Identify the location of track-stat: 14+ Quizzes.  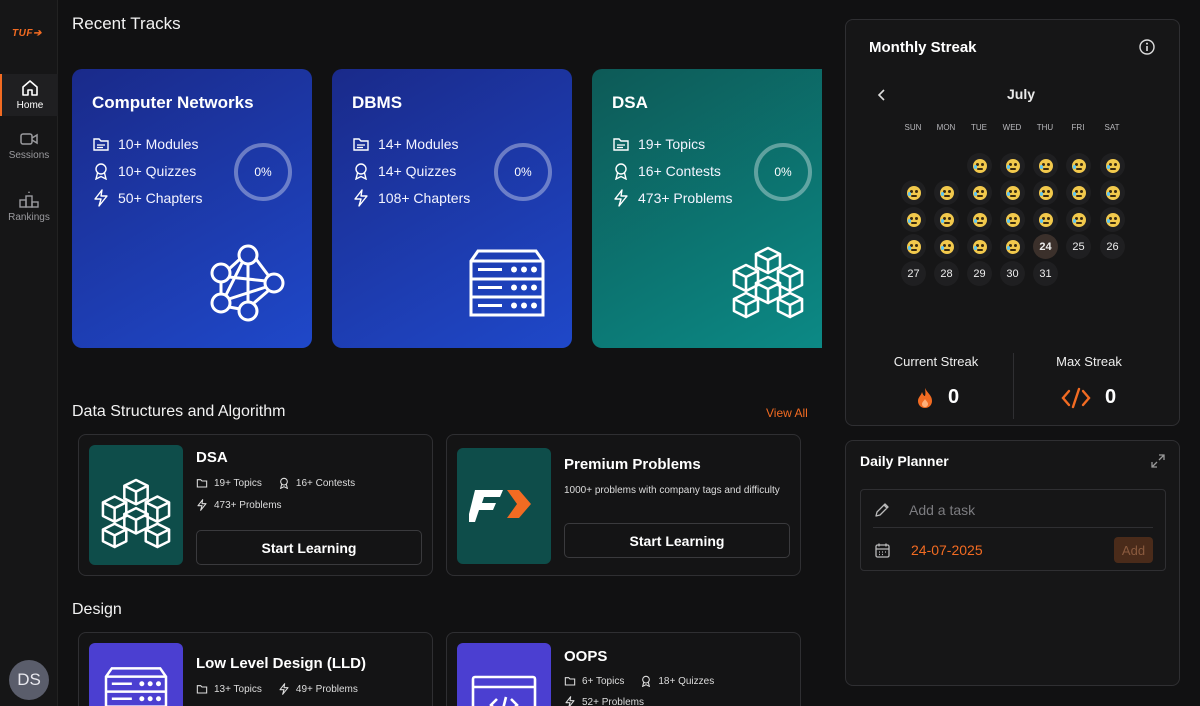
(404, 171).